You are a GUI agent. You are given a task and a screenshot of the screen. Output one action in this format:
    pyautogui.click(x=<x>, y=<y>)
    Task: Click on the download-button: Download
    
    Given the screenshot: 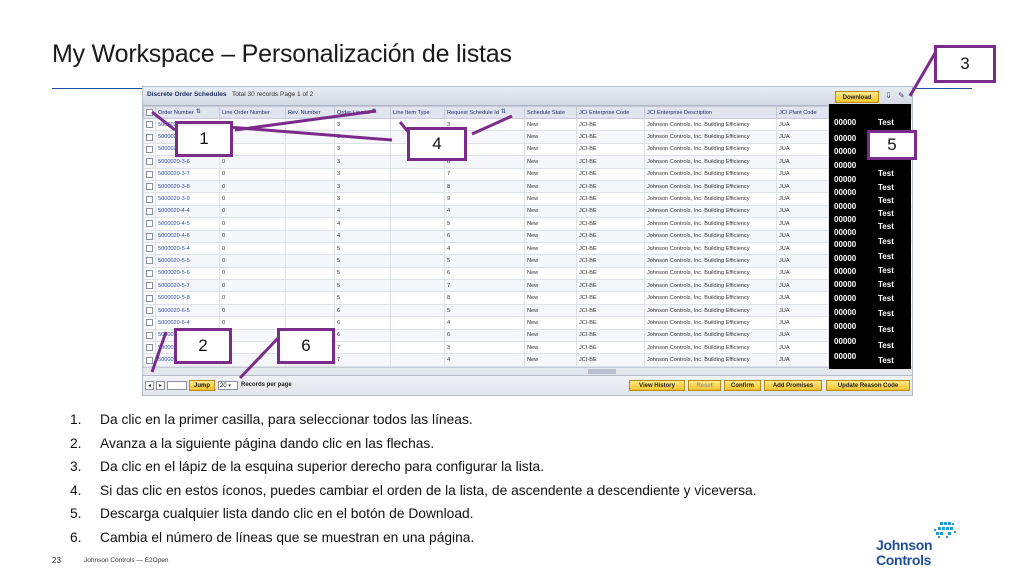 What is the action you would take?
    pyautogui.click(x=857, y=97)
    